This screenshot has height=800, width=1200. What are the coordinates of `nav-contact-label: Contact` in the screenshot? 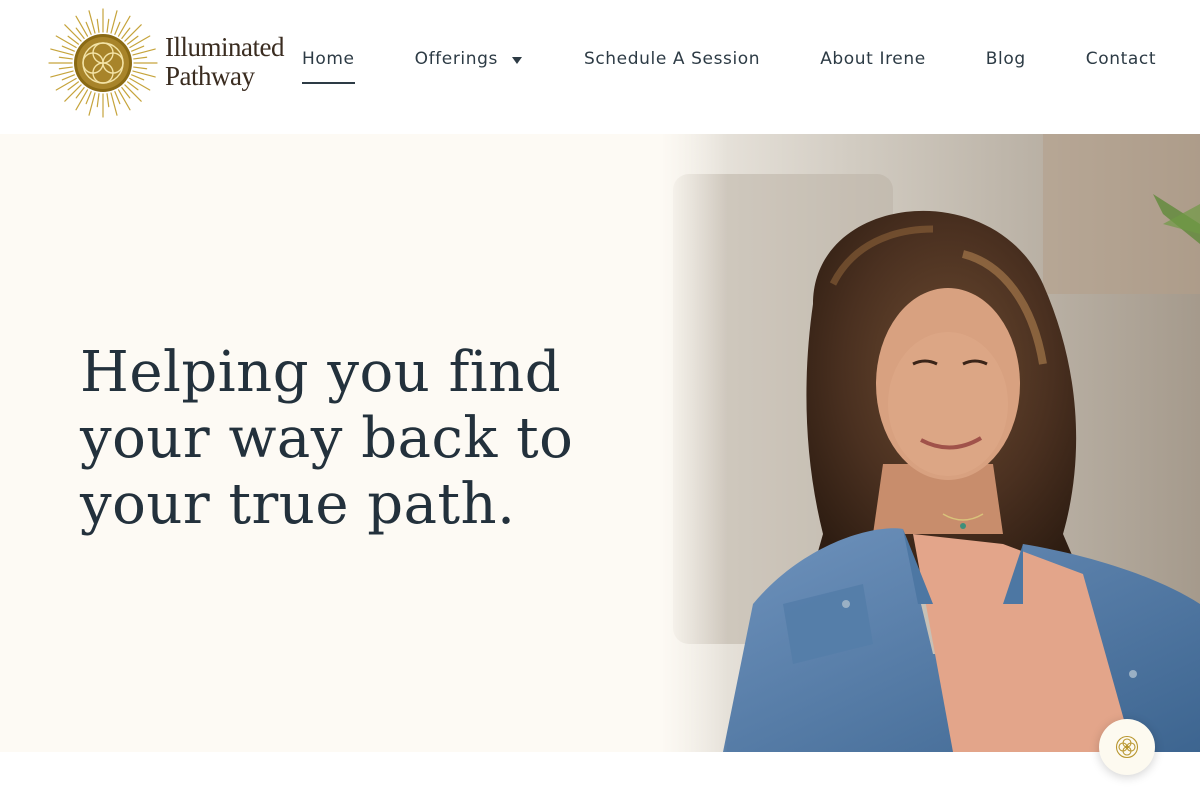 It's located at (1121, 59).